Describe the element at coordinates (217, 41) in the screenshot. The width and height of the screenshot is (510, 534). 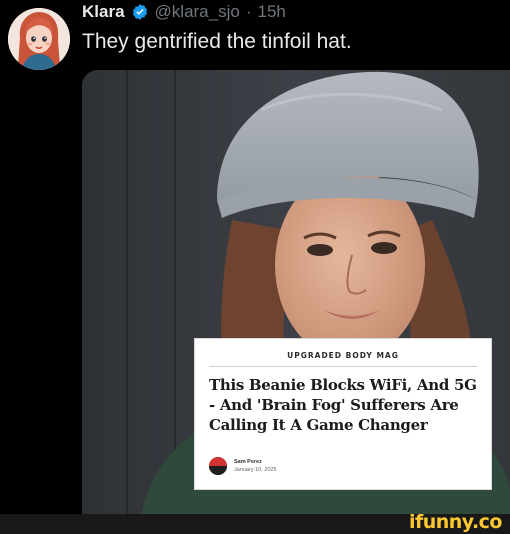
I see `tweet-text: They gentrified the tinfoil hat.` at that location.